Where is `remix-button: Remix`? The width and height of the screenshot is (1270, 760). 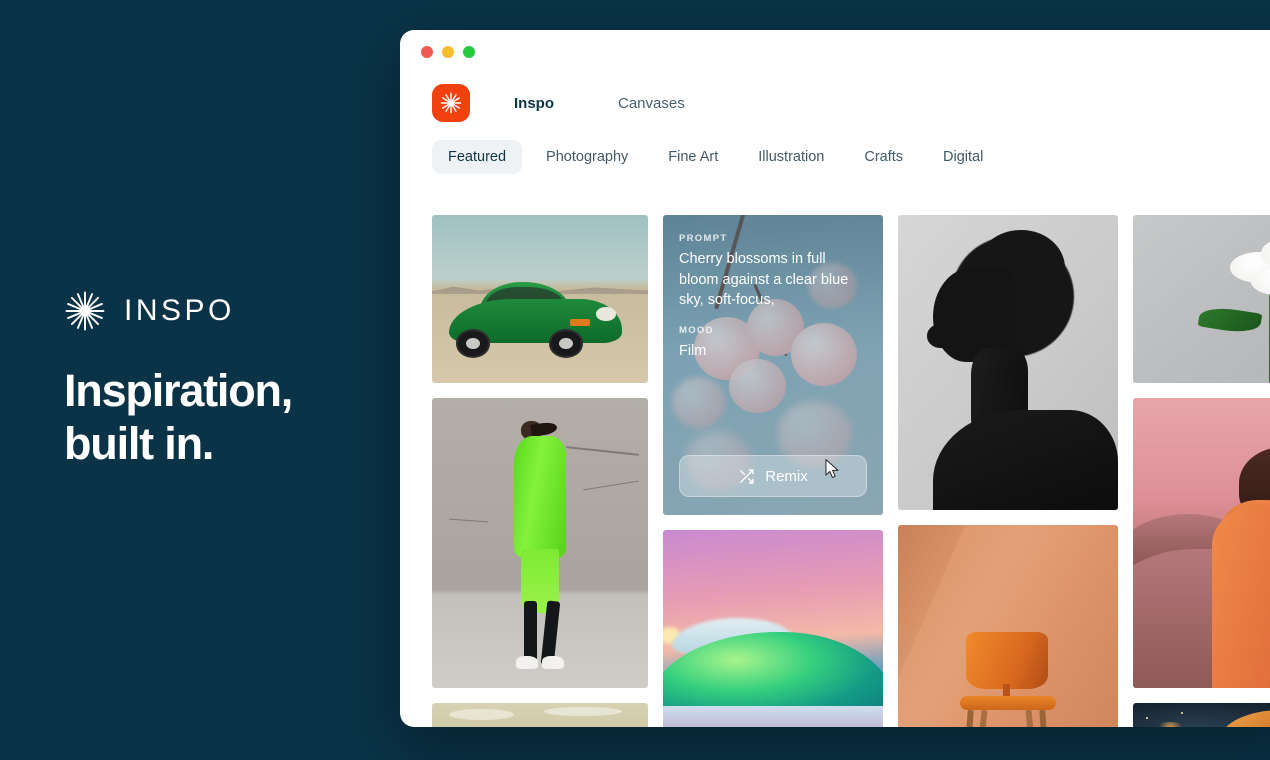
remix-button: Remix is located at coordinates (773, 476).